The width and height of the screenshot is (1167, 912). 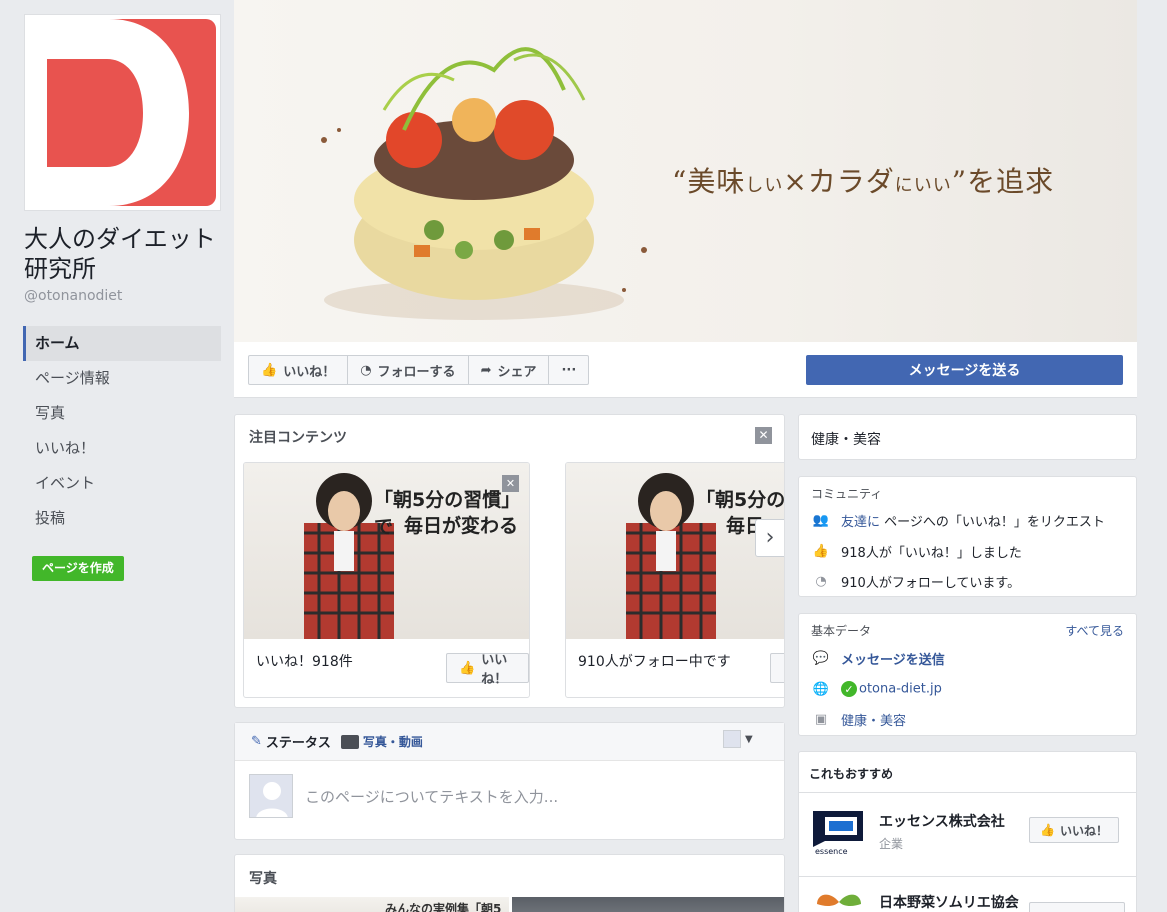 I want to click on featured-caption: 910人がフォロー中です, so click(x=654, y=662).